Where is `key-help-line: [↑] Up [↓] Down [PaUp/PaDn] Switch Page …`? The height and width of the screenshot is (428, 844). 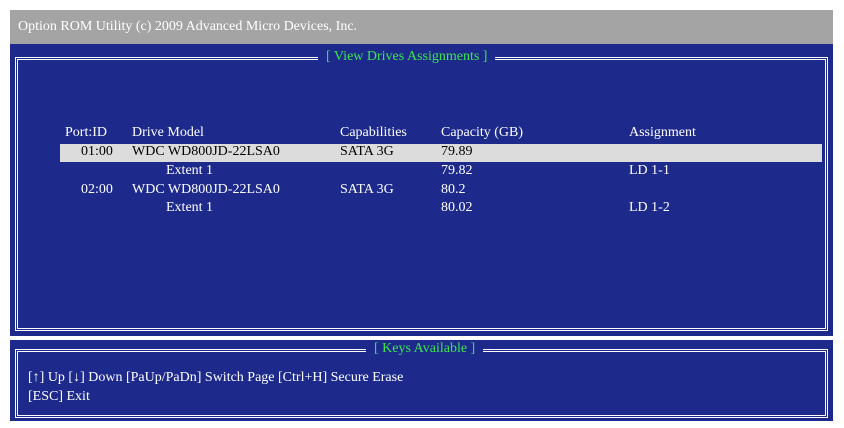
key-help-line: [↑] Up [↓] Down [PaUp/PaDn] Switch Page … is located at coordinates (216, 377).